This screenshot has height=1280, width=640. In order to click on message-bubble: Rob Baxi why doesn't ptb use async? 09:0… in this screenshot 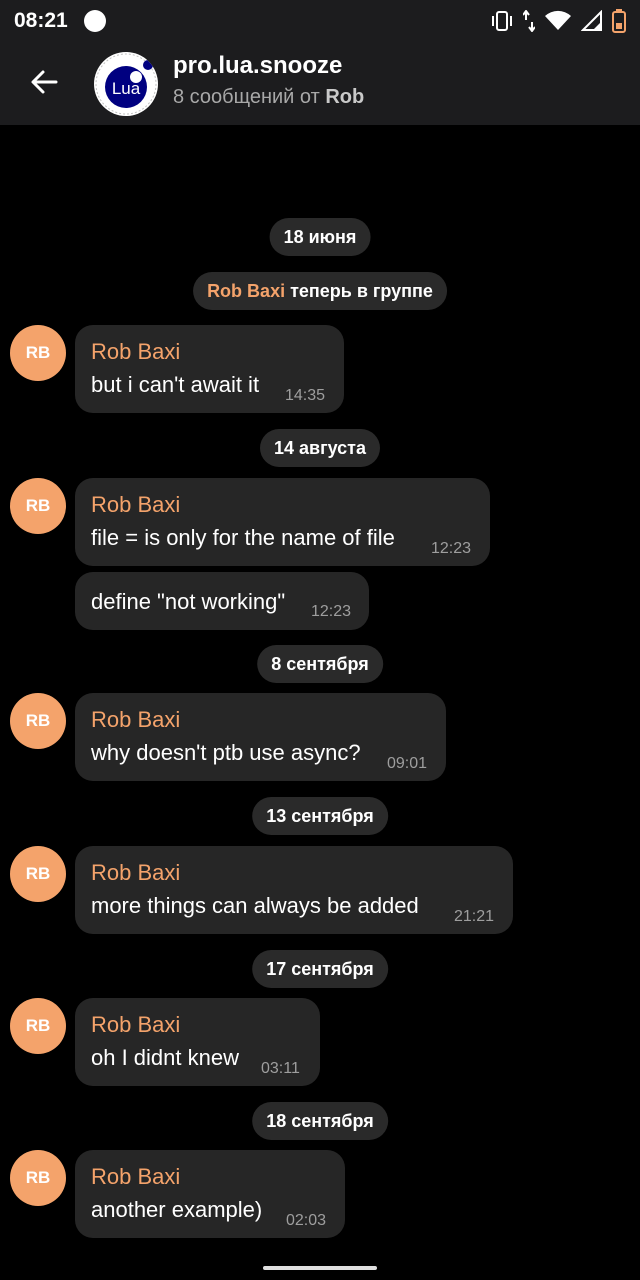, I will do `click(260, 737)`.